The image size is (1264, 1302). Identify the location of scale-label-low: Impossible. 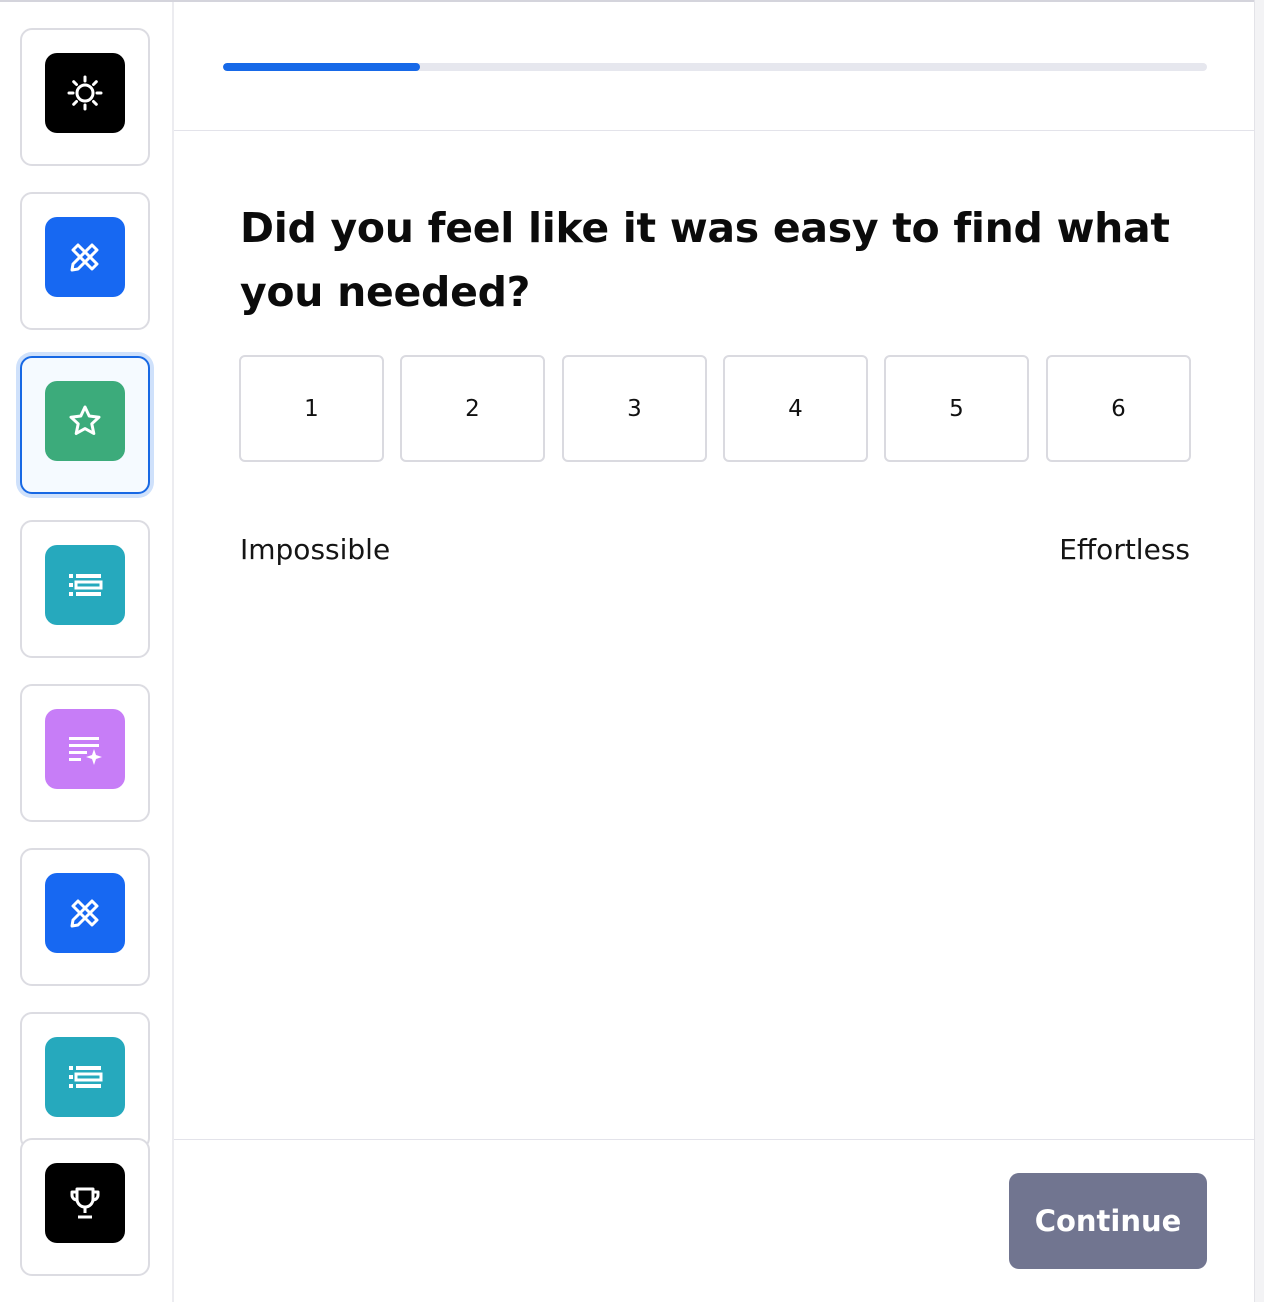
(315, 549).